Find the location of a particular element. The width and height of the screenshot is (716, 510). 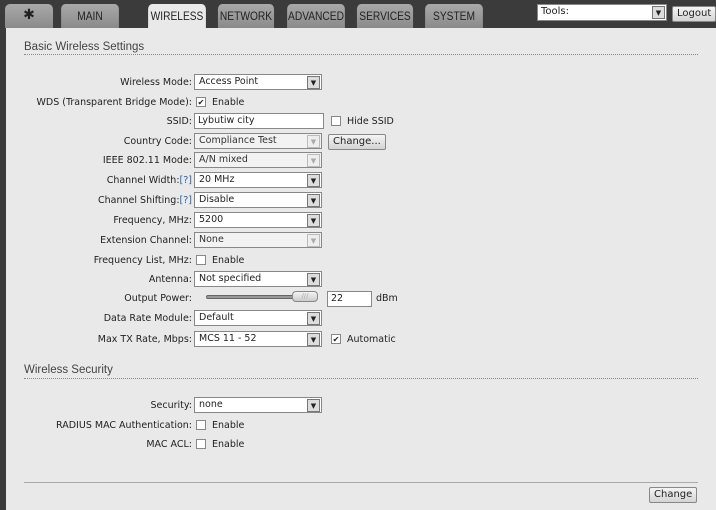

radius-enable-label: Enable is located at coordinates (228, 425).